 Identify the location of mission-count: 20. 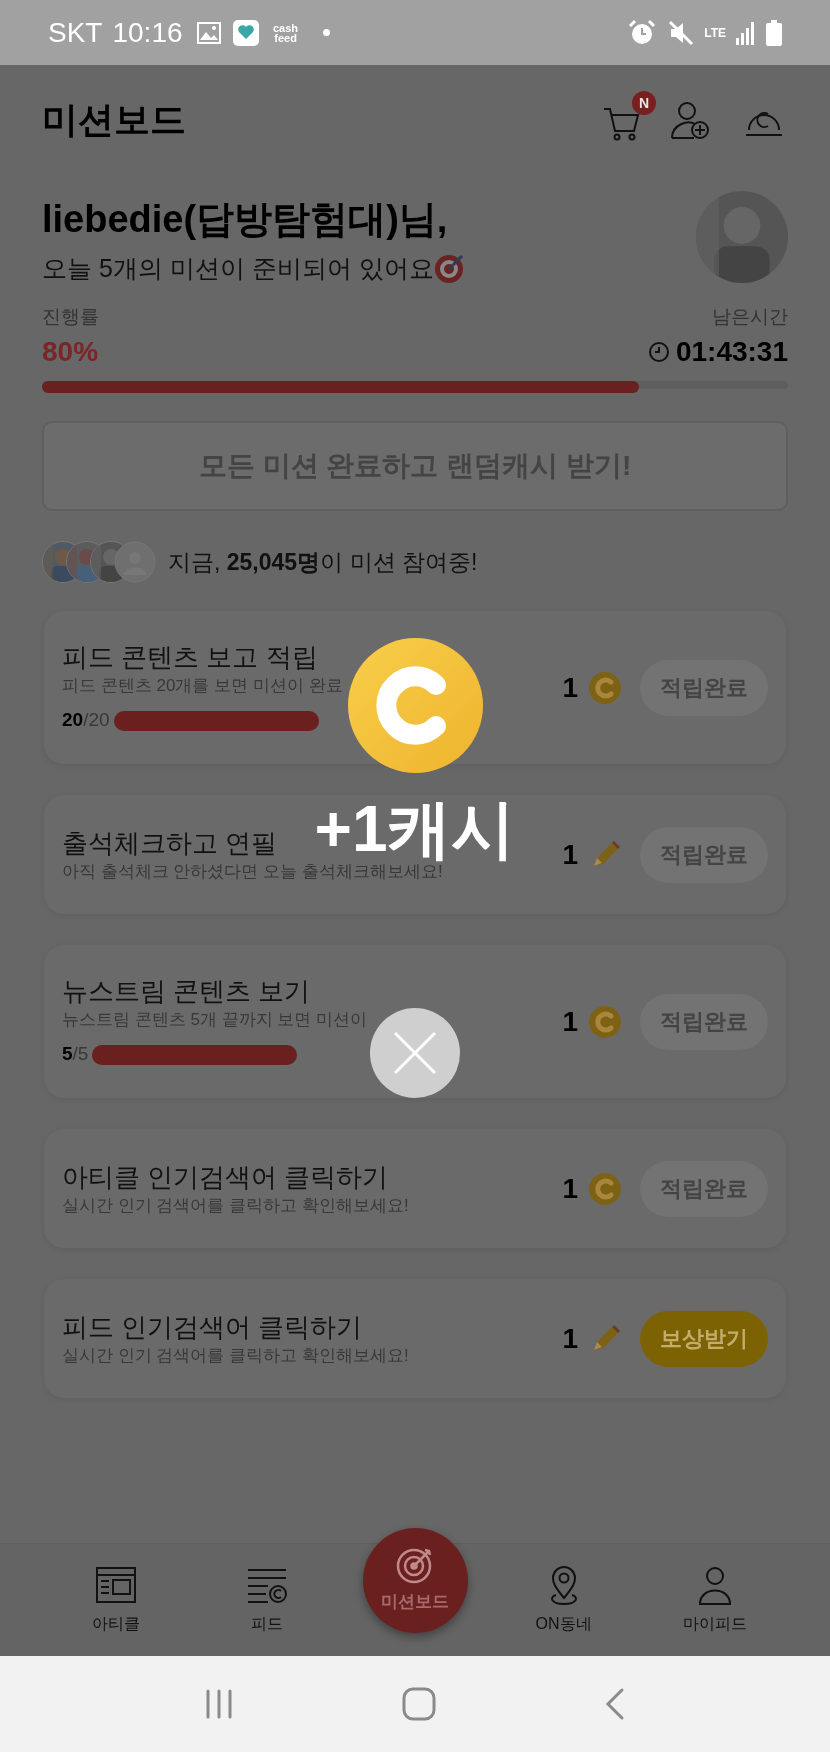
(73, 720).